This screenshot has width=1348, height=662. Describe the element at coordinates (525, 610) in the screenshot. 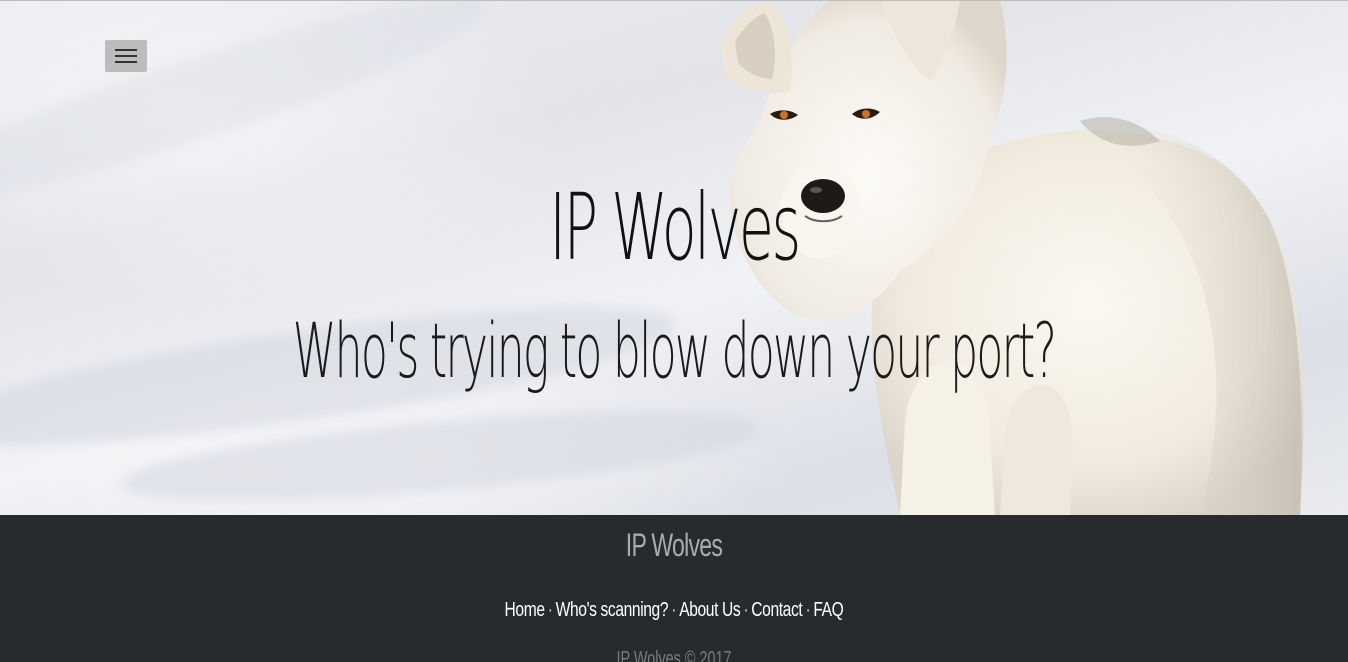

I see `footer-link-home: Home` at that location.